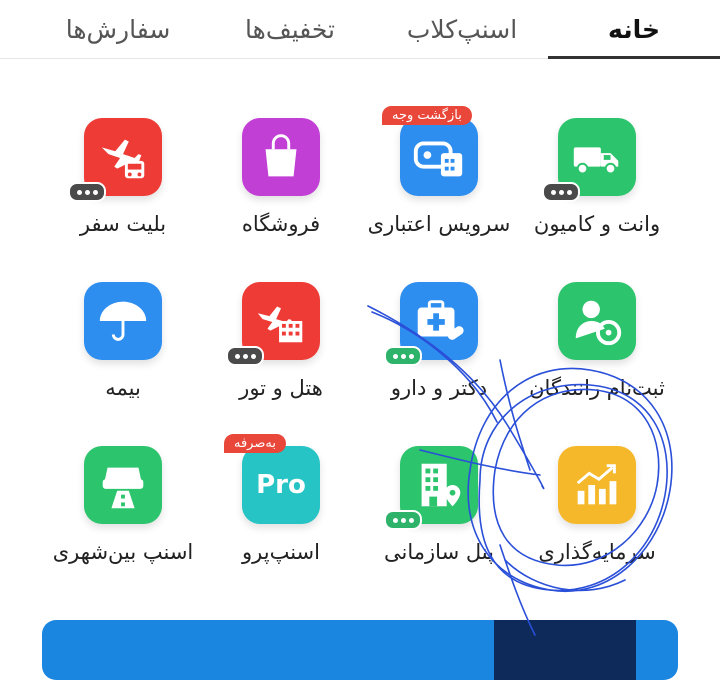 The height and width of the screenshot is (680, 720). What do you see at coordinates (439, 552) in the screenshot?
I see `service-label: پنل سازمانی` at bounding box center [439, 552].